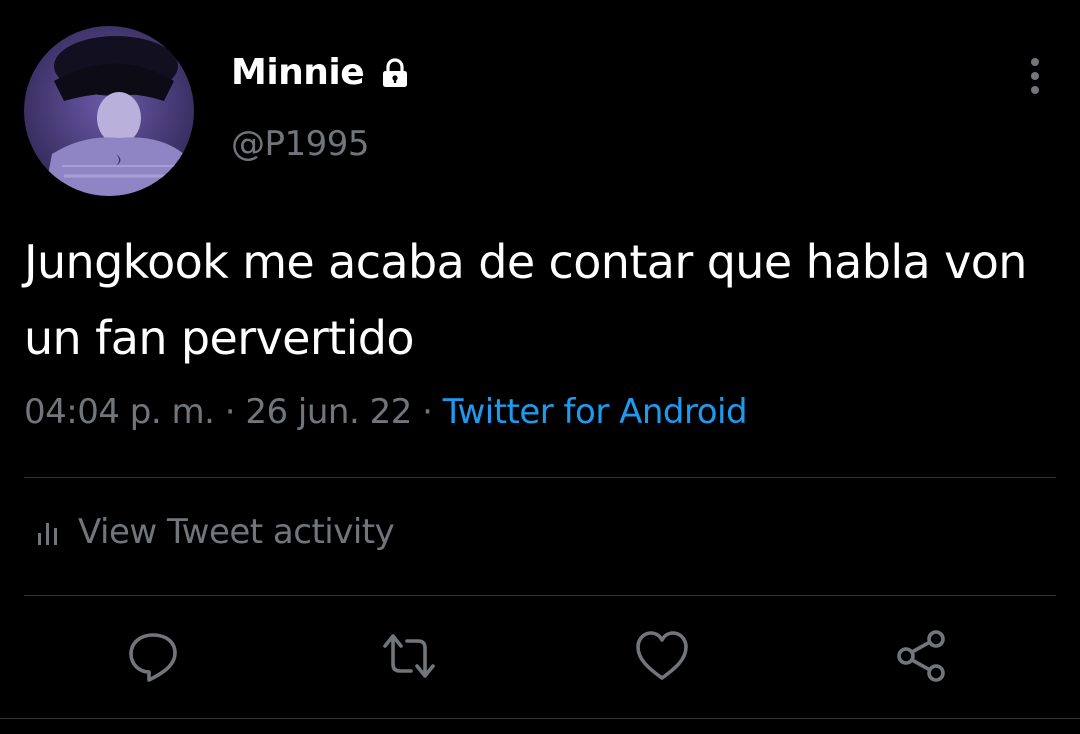 Image resolution: width=1080 pixels, height=734 pixels. What do you see at coordinates (595, 412) in the screenshot?
I see `tweet-source-link: Twitter for Android` at bounding box center [595, 412].